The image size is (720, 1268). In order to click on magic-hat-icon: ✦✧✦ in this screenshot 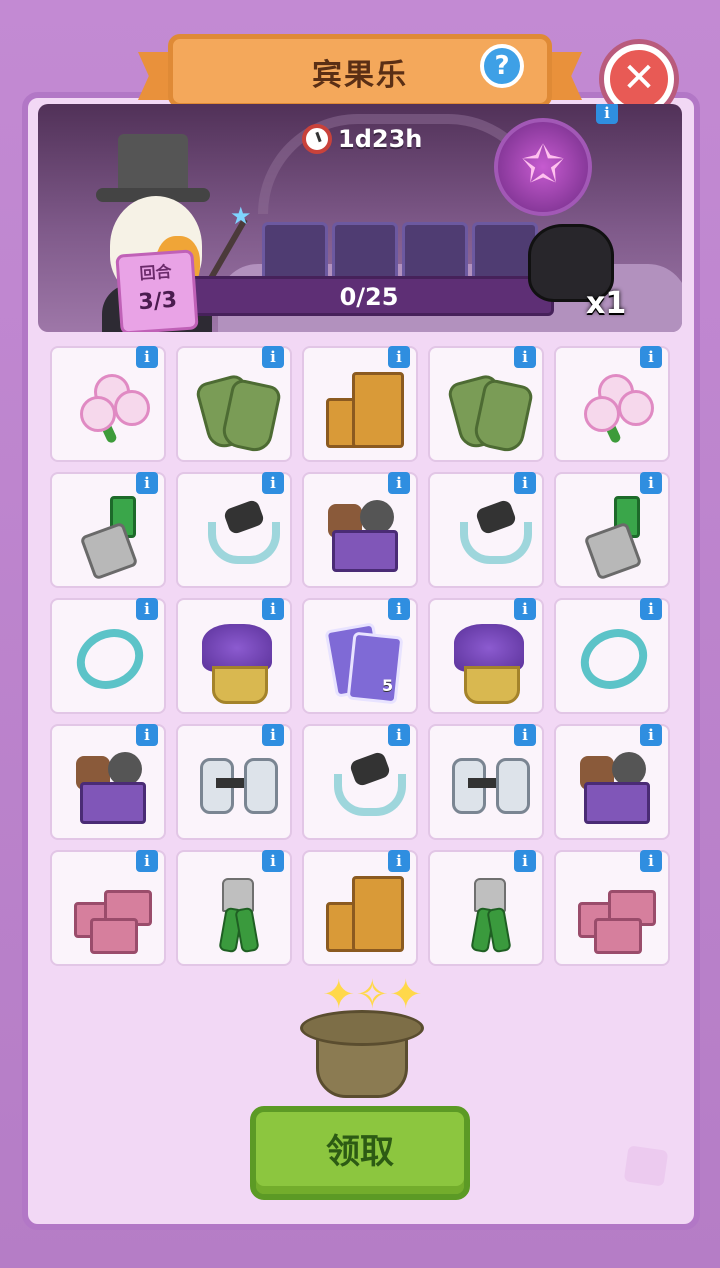, I will do `click(360, 1037)`.